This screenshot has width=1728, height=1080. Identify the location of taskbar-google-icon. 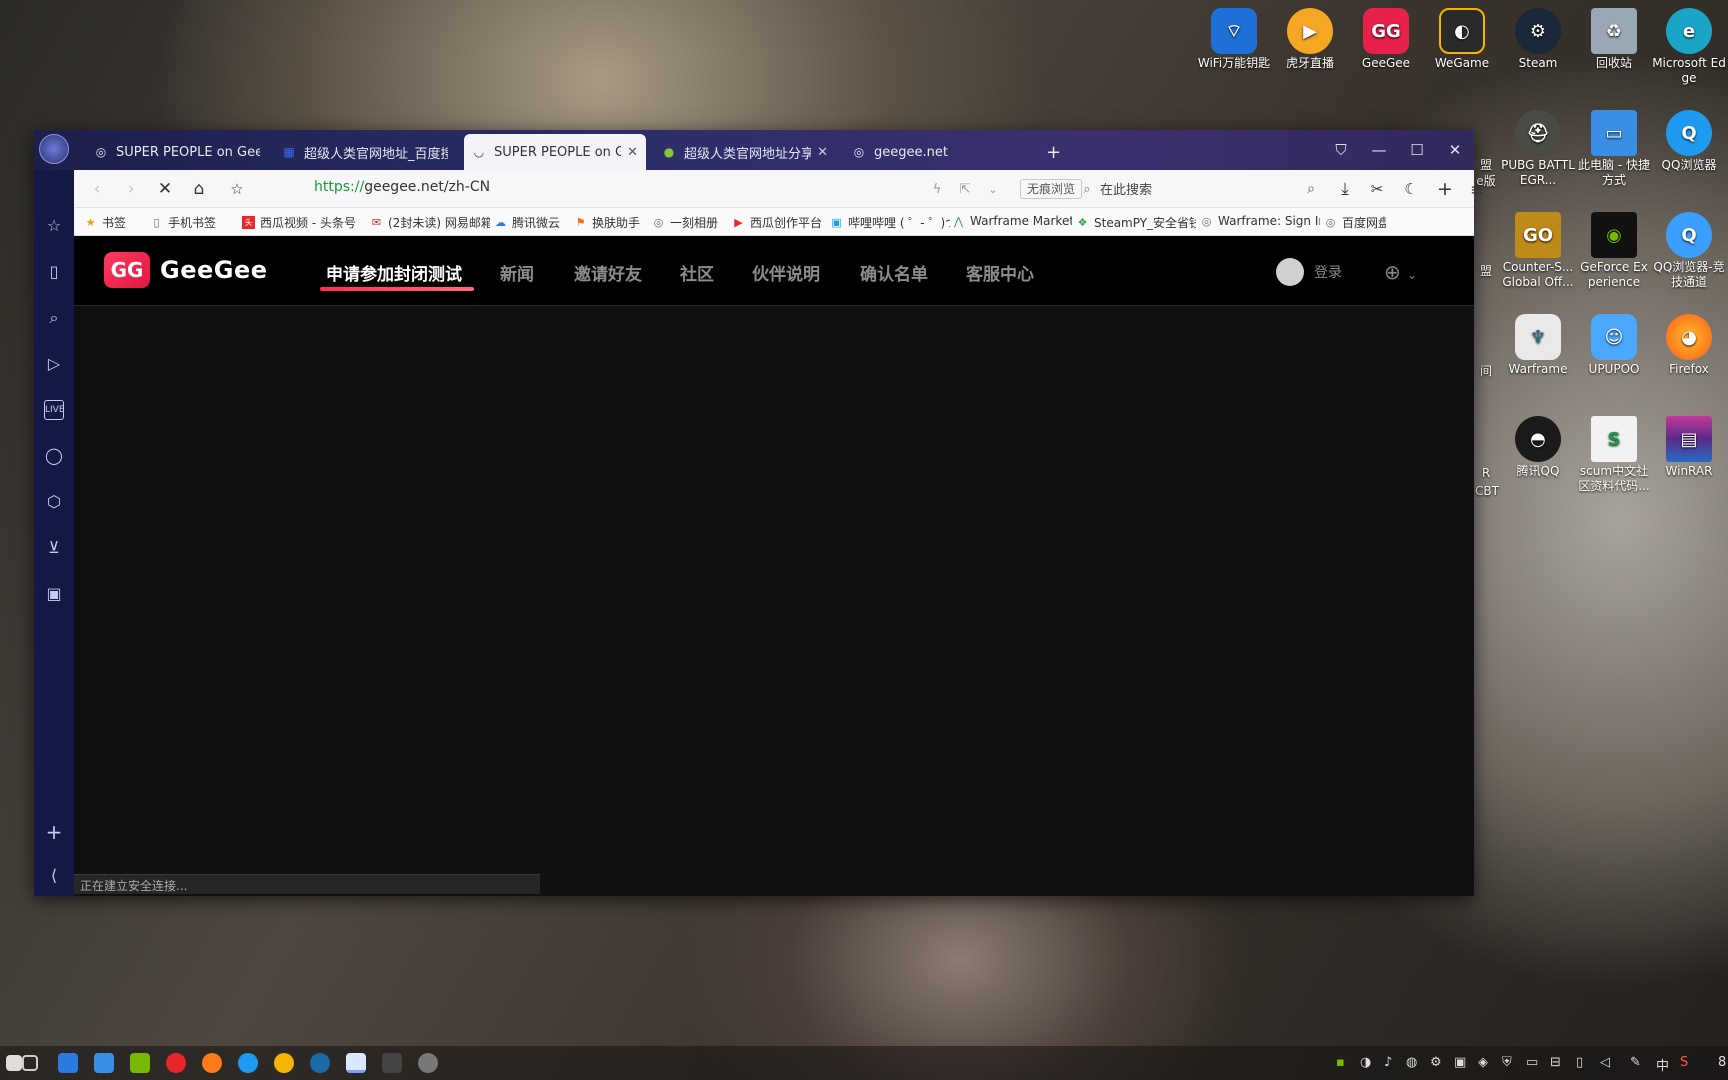
(284, 1063).